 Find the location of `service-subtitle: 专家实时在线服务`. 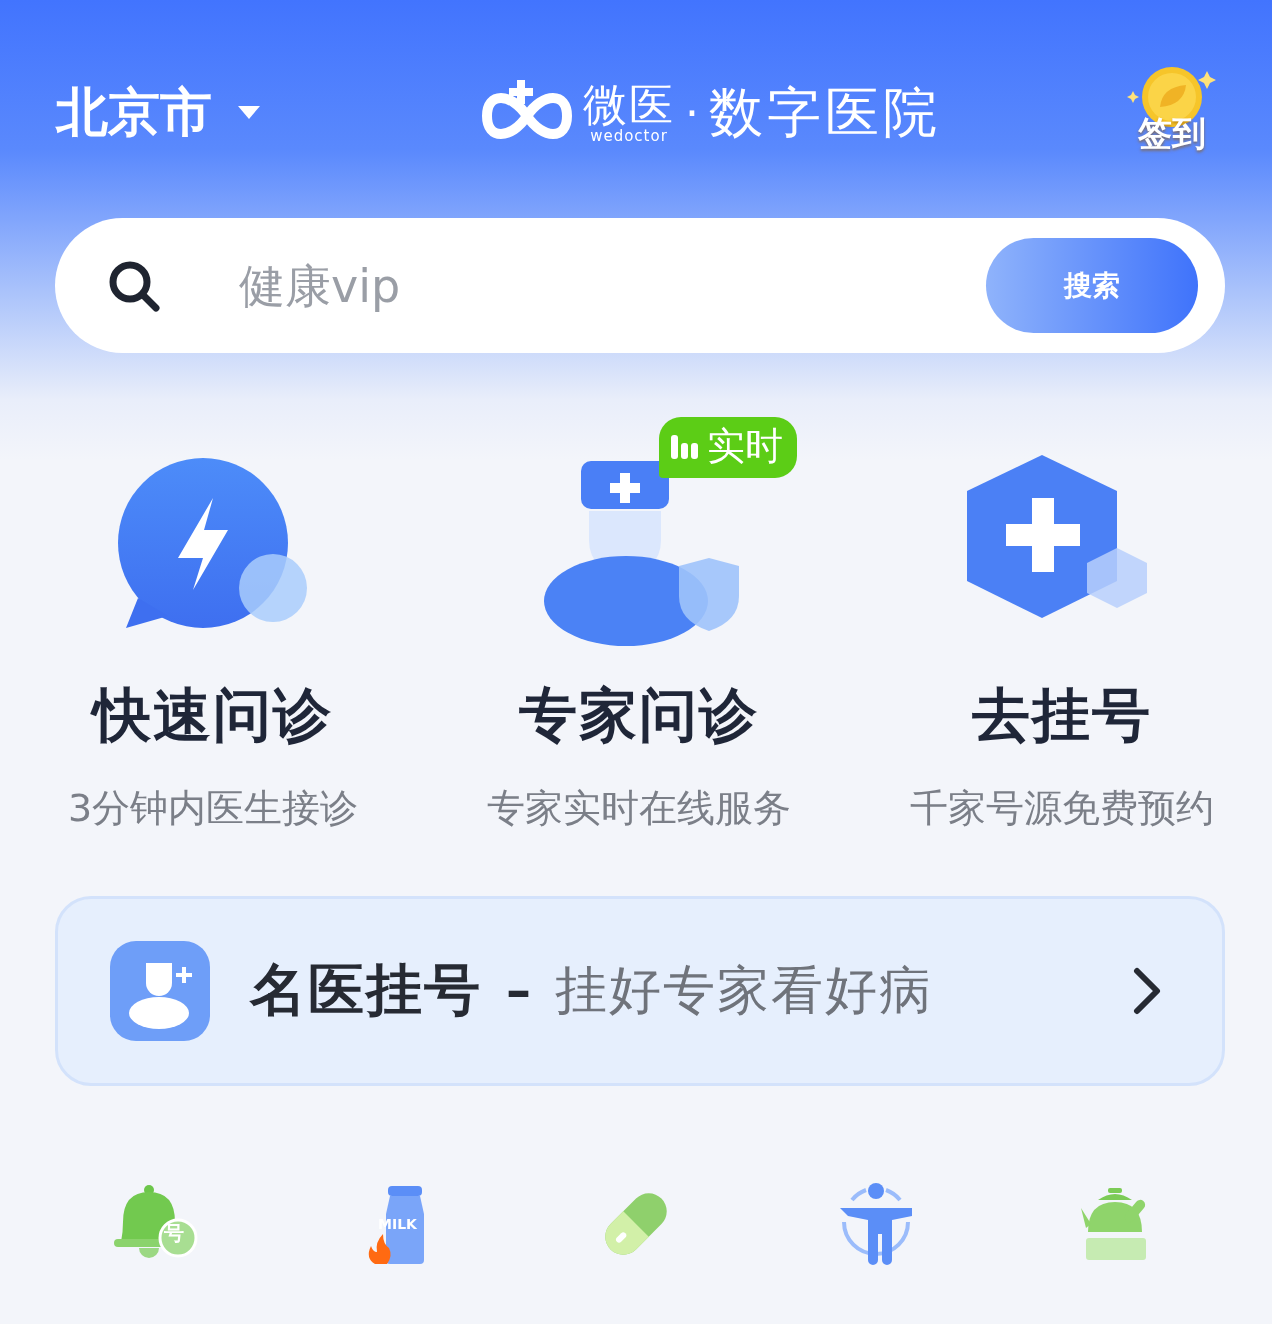

service-subtitle: 专家实时在线服务 is located at coordinates (639, 808).